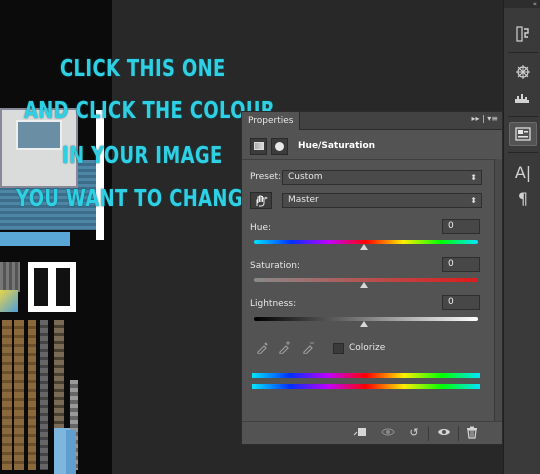  I want to click on eyedropper-icon, so click(263, 348).